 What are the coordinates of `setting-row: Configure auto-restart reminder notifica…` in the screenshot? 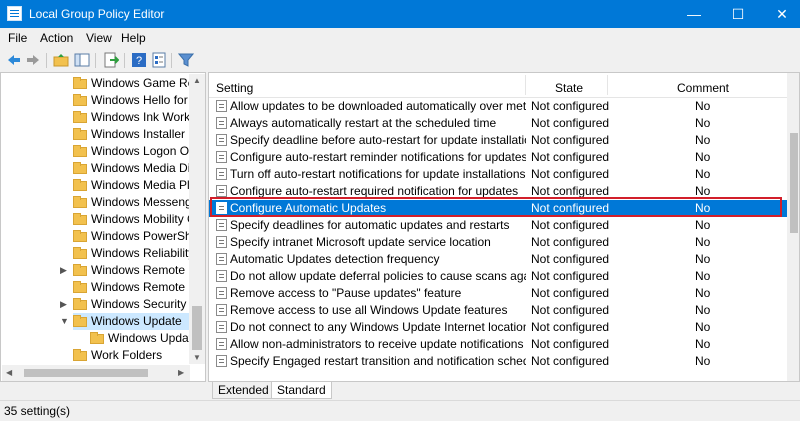 It's located at (498, 157).